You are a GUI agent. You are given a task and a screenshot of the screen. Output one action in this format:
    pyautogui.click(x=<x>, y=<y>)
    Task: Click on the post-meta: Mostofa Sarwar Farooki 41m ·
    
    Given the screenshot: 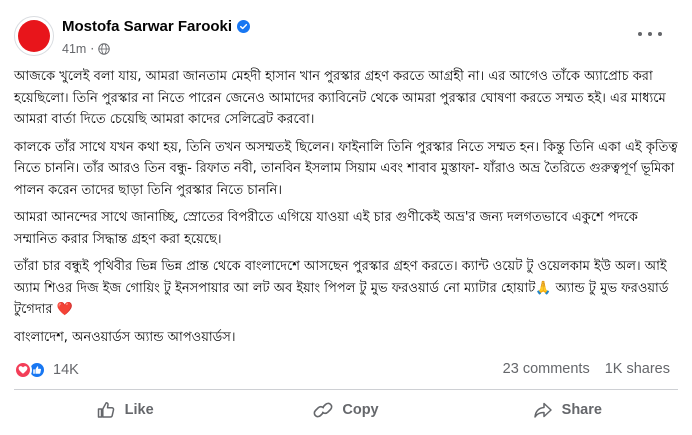 What is the action you would take?
    pyautogui.click(x=156, y=36)
    